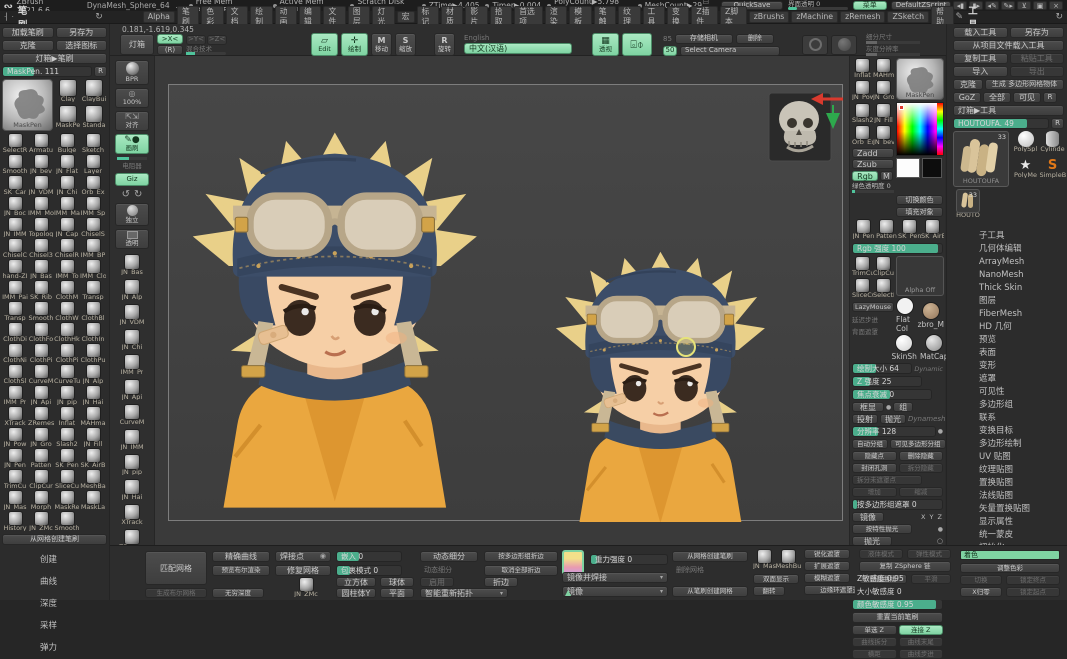  I want to click on move-button: M 移动, so click(381, 44).